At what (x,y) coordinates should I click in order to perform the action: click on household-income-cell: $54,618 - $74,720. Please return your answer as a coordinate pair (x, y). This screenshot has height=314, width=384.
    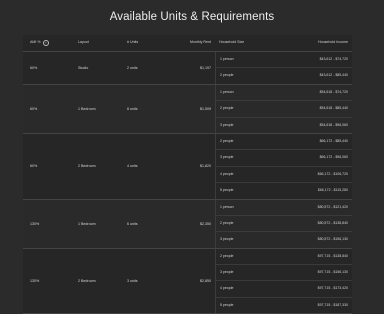
    Looking at the image, I should click on (333, 91).